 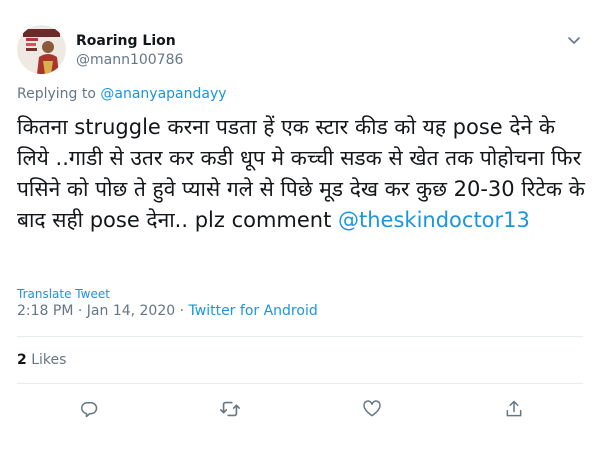 I want to click on share-icon, so click(x=514, y=409).